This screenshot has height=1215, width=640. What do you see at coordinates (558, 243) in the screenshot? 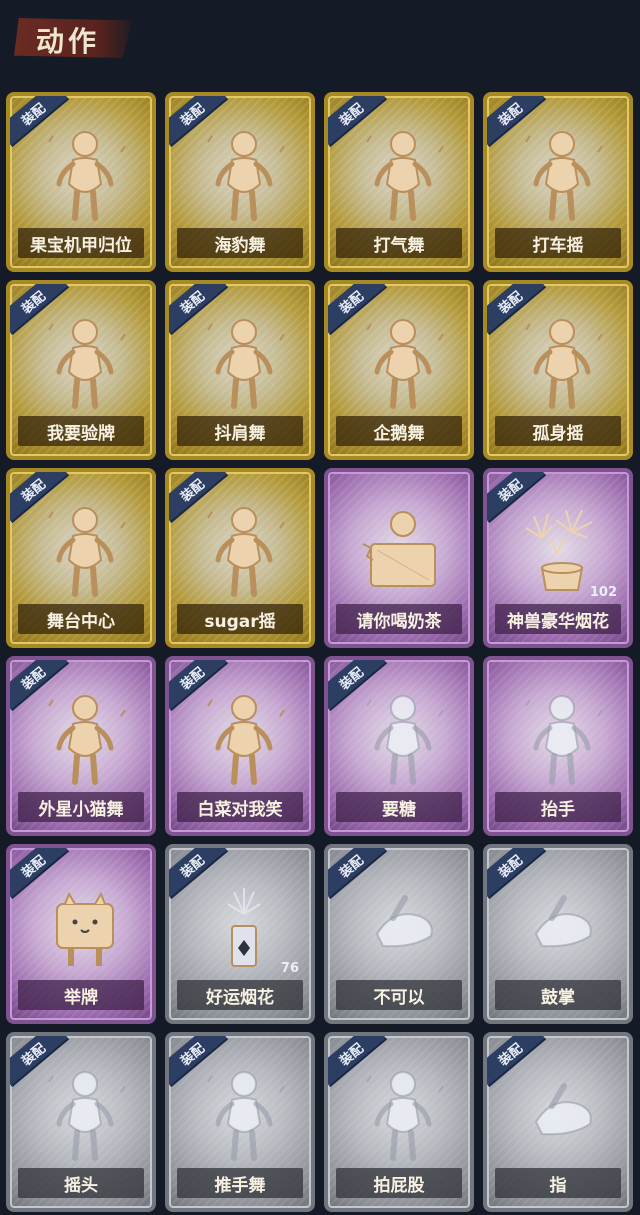
I see `emote-name: 打车摇` at bounding box center [558, 243].